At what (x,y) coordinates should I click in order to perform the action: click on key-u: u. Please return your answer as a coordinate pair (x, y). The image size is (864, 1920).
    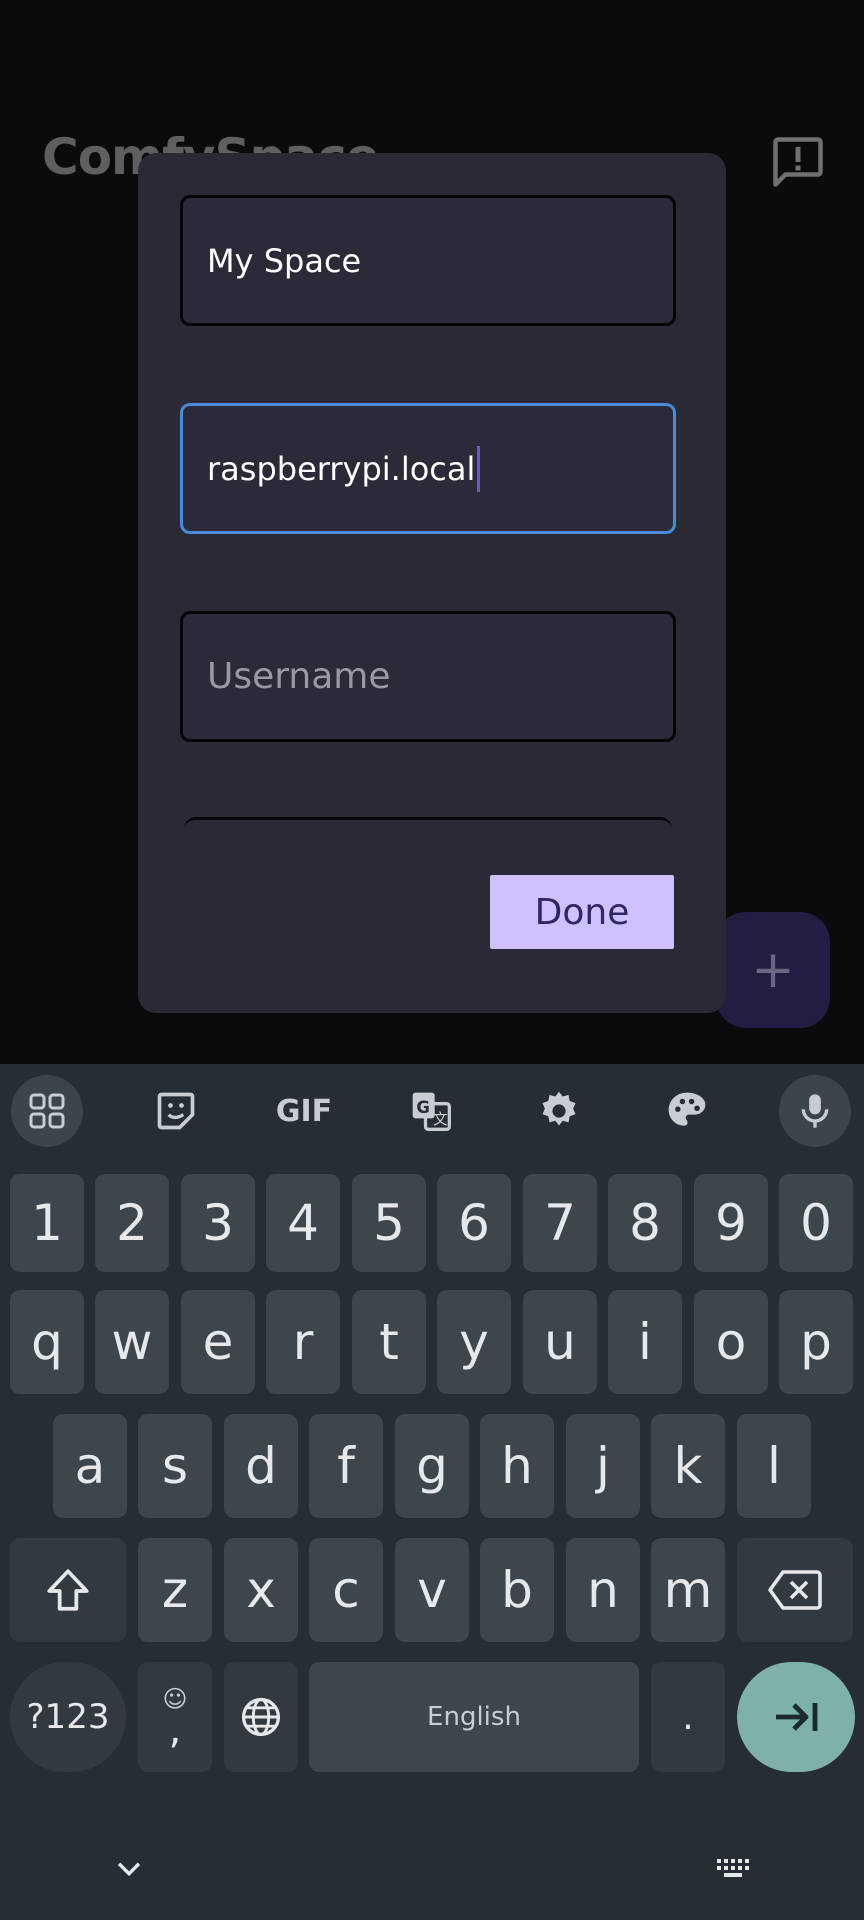
    Looking at the image, I should click on (560, 1342).